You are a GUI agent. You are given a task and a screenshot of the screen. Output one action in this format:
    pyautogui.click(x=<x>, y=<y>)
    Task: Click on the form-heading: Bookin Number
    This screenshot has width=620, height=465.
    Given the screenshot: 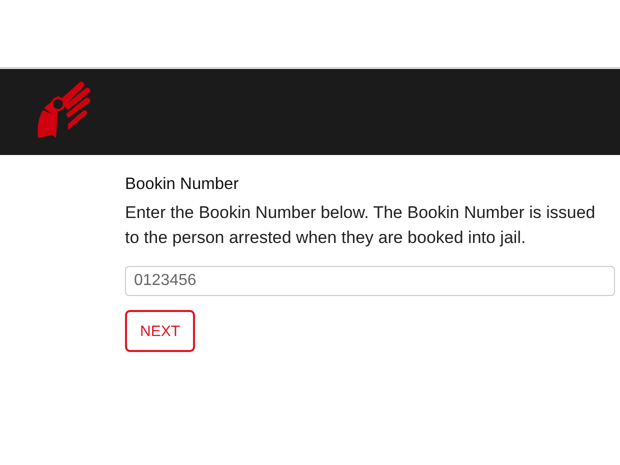 What is the action you would take?
    pyautogui.click(x=182, y=184)
    